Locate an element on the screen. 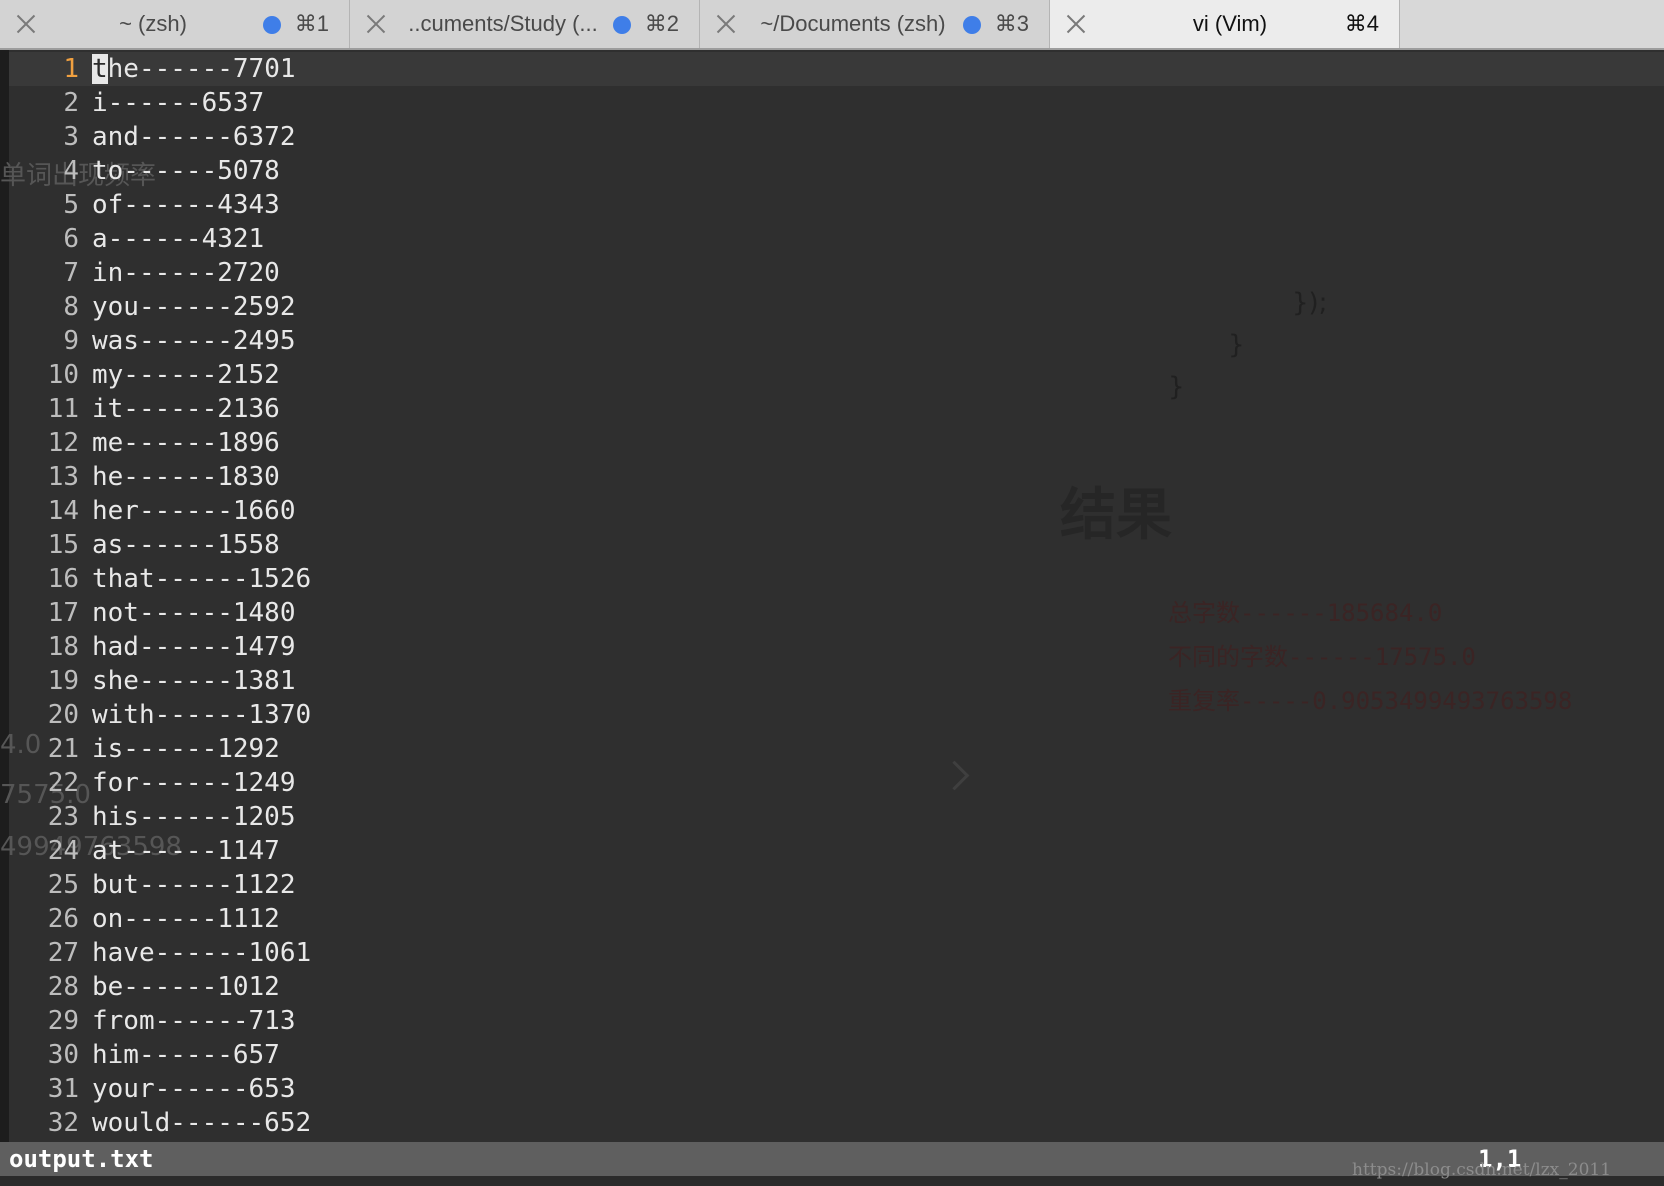  line-text: would------652 is located at coordinates (201, 1123).